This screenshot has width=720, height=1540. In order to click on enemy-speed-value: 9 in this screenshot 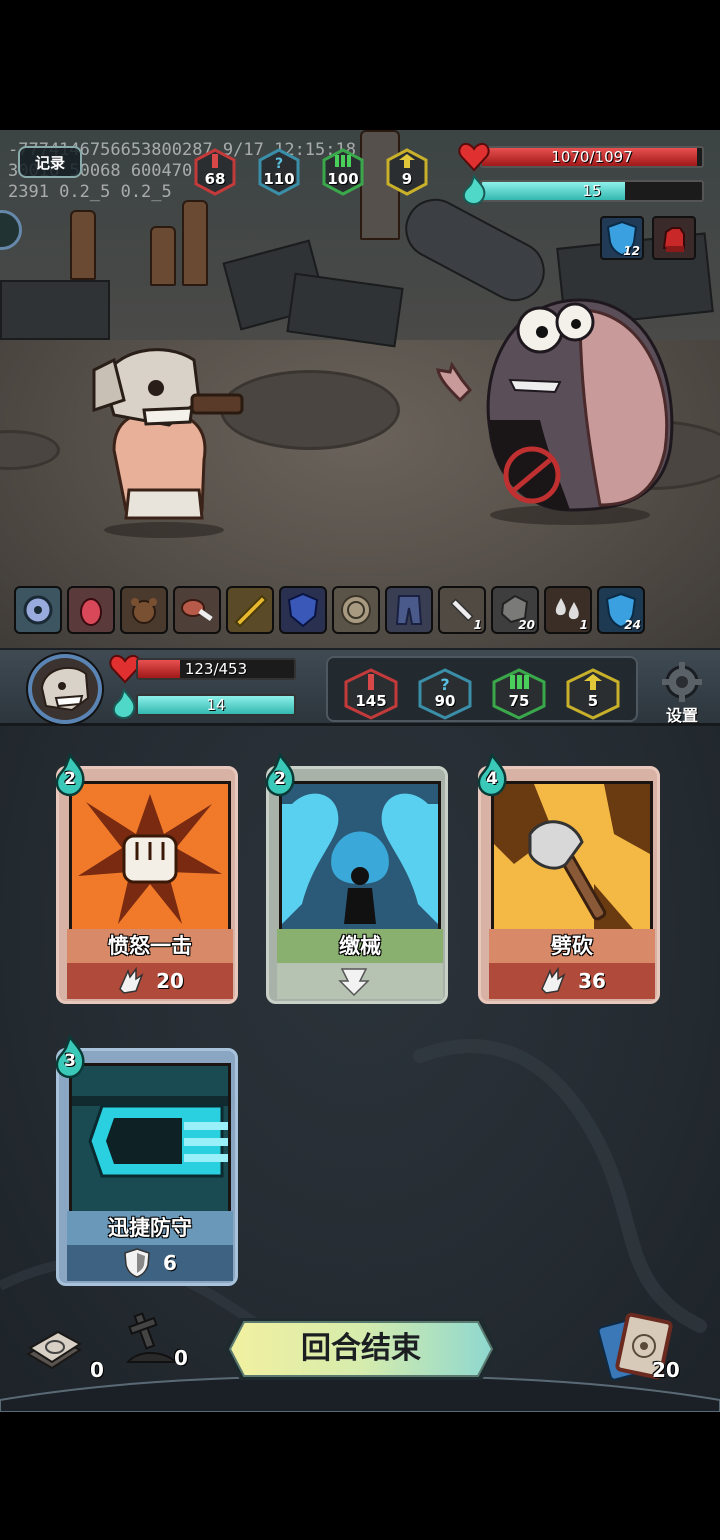, I will do `click(407, 179)`.